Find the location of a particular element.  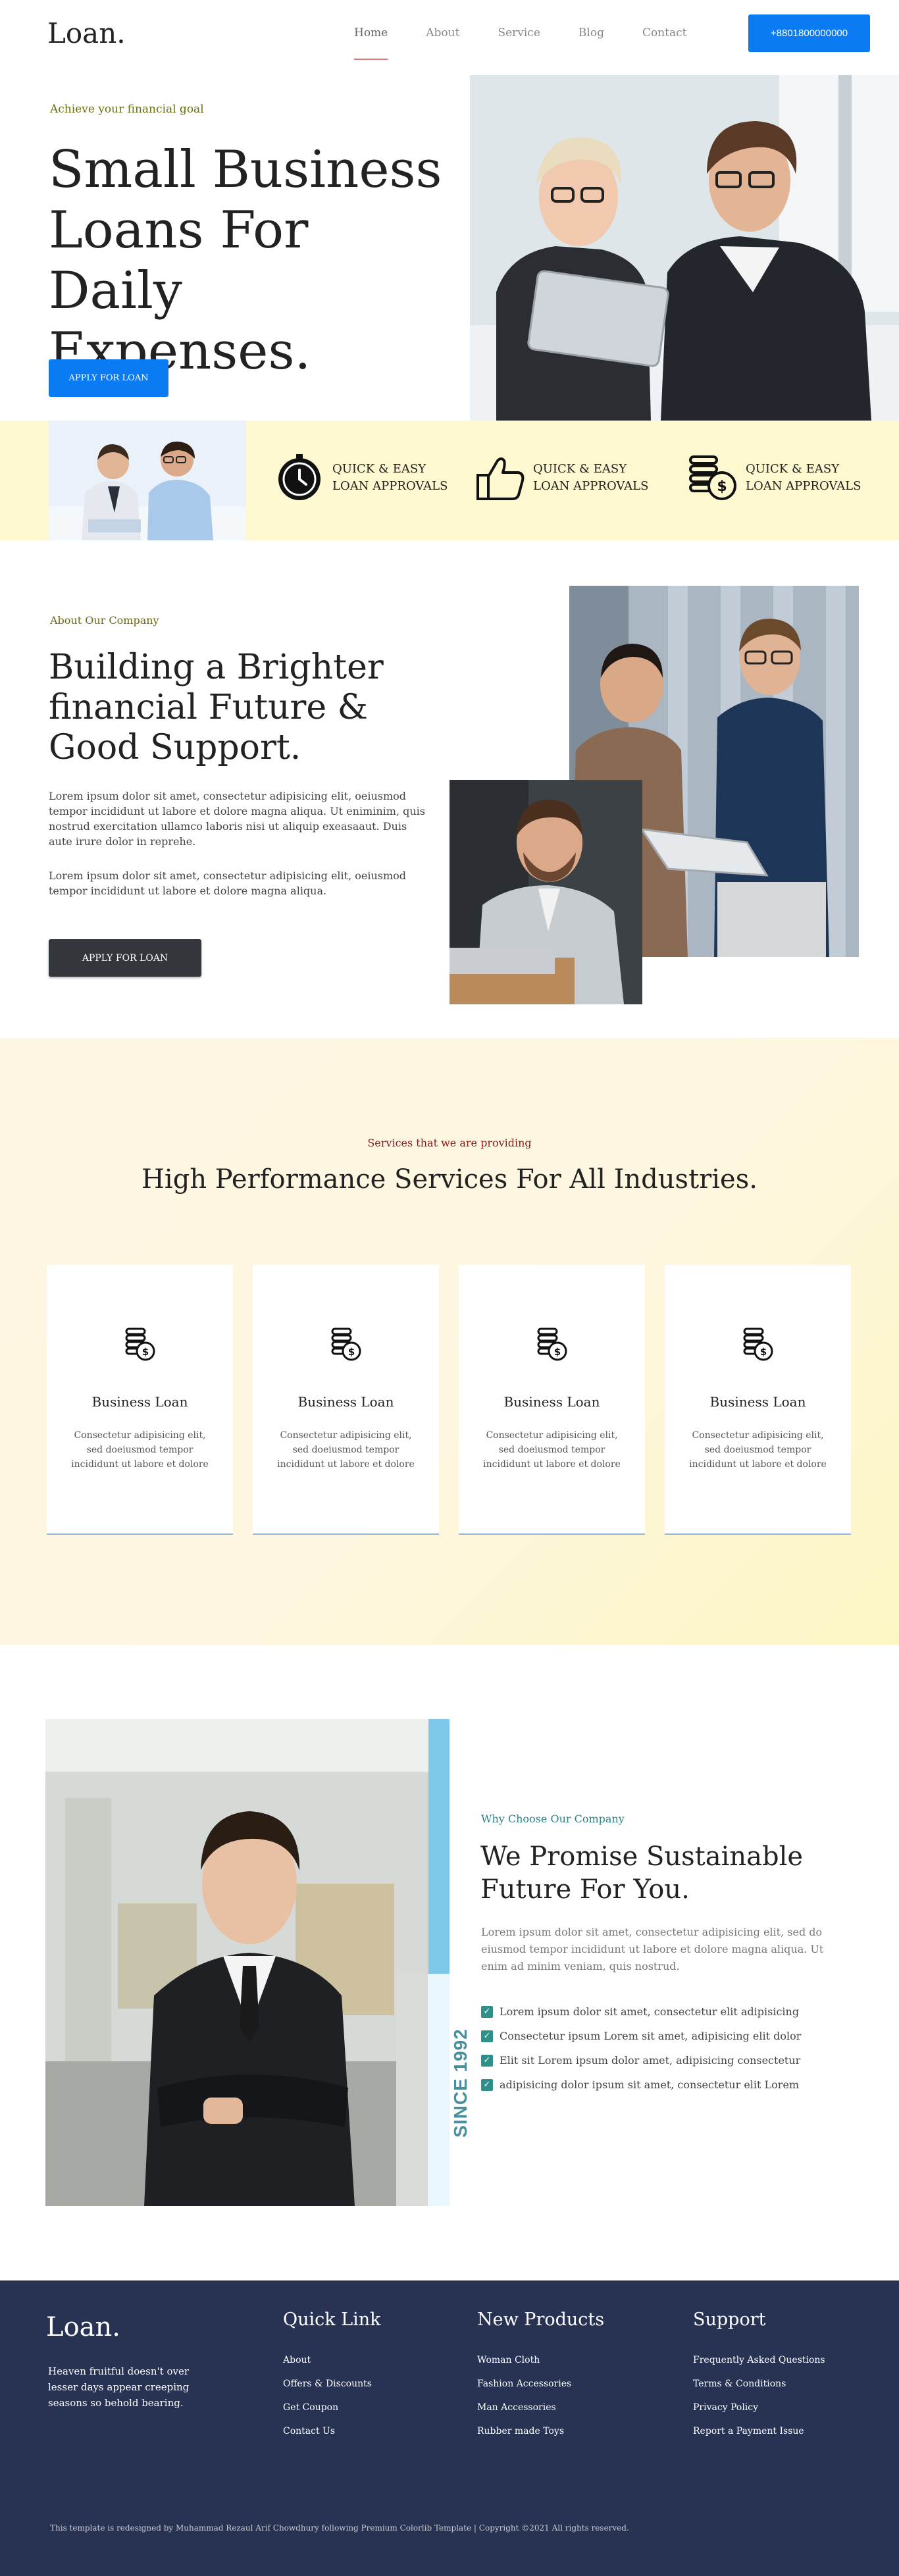

footer-link: Report a Payment Issue is located at coordinates (759, 2438).